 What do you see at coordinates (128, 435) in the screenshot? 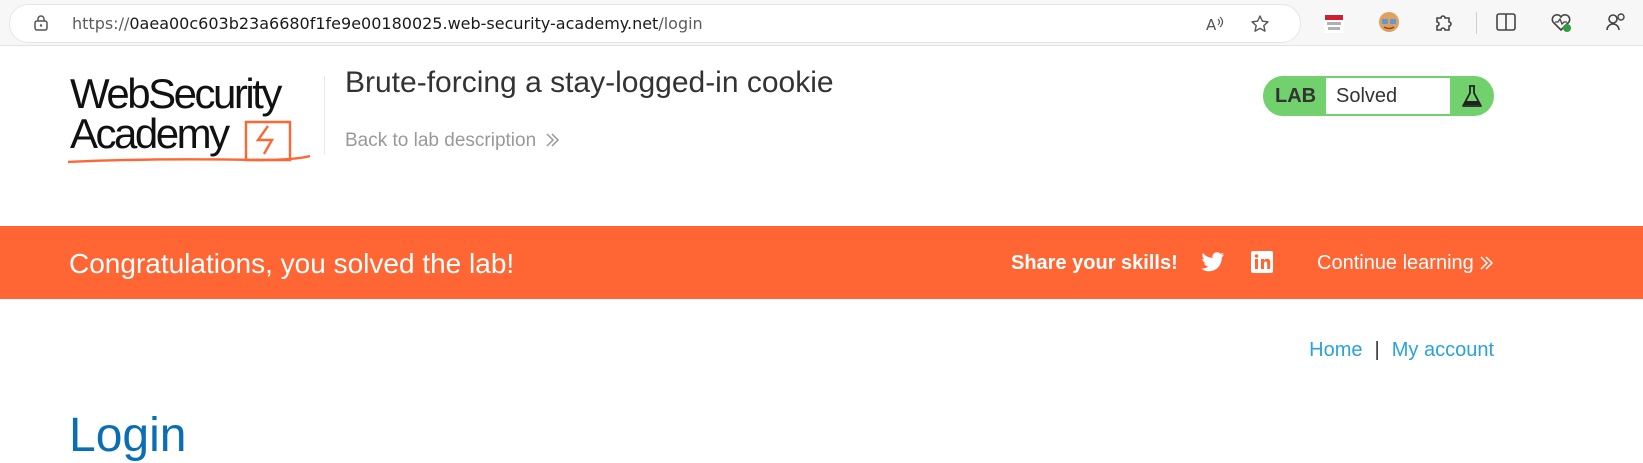
I see `page-title: Login` at bounding box center [128, 435].